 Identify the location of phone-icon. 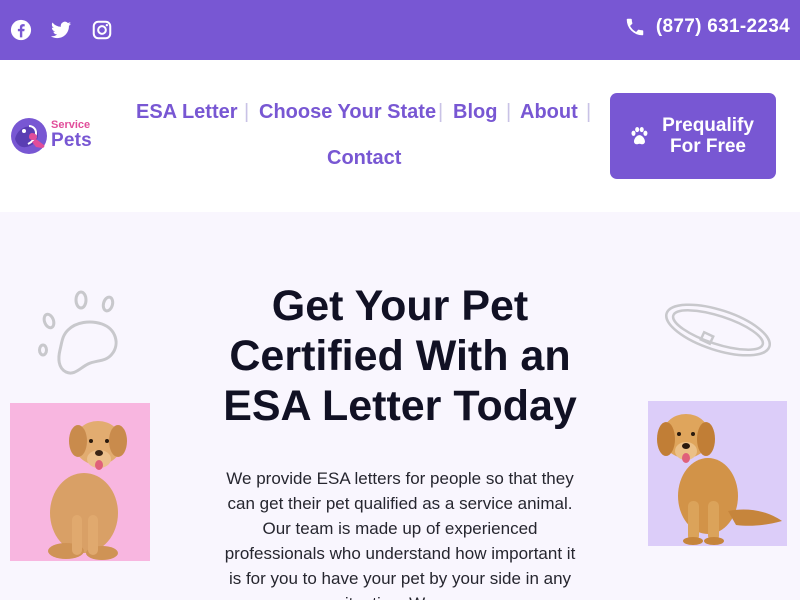
(635, 27).